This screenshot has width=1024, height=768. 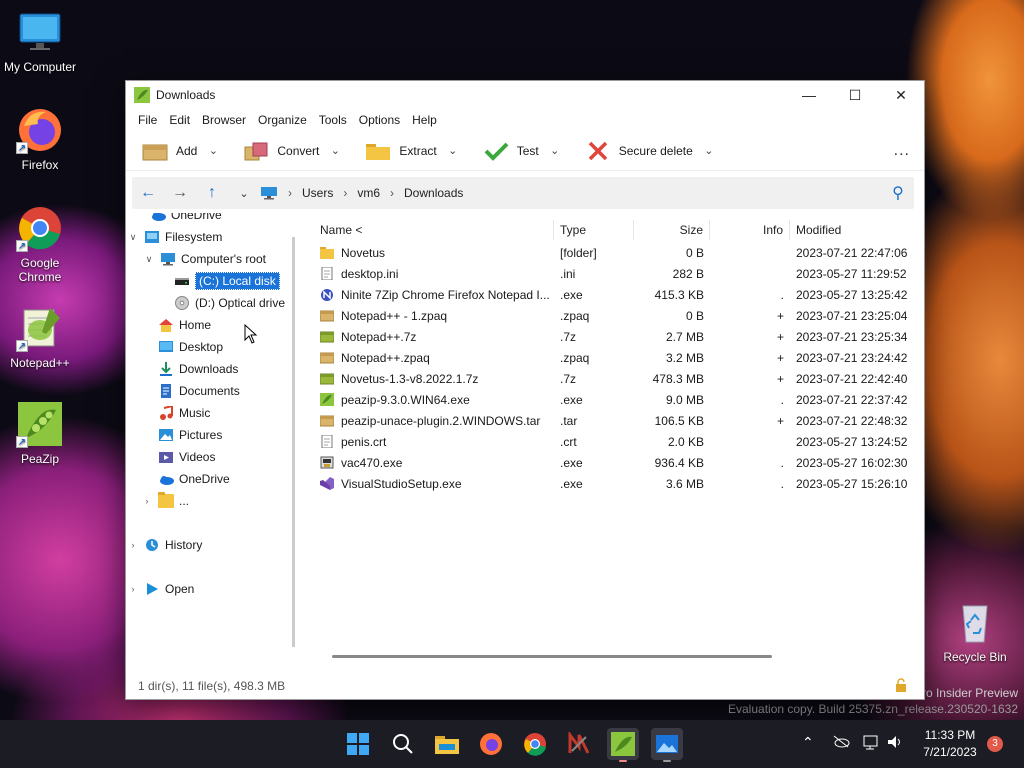 What do you see at coordinates (317, 193) in the screenshot?
I see `address-segment-users: Users` at bounding box center [317, 193].